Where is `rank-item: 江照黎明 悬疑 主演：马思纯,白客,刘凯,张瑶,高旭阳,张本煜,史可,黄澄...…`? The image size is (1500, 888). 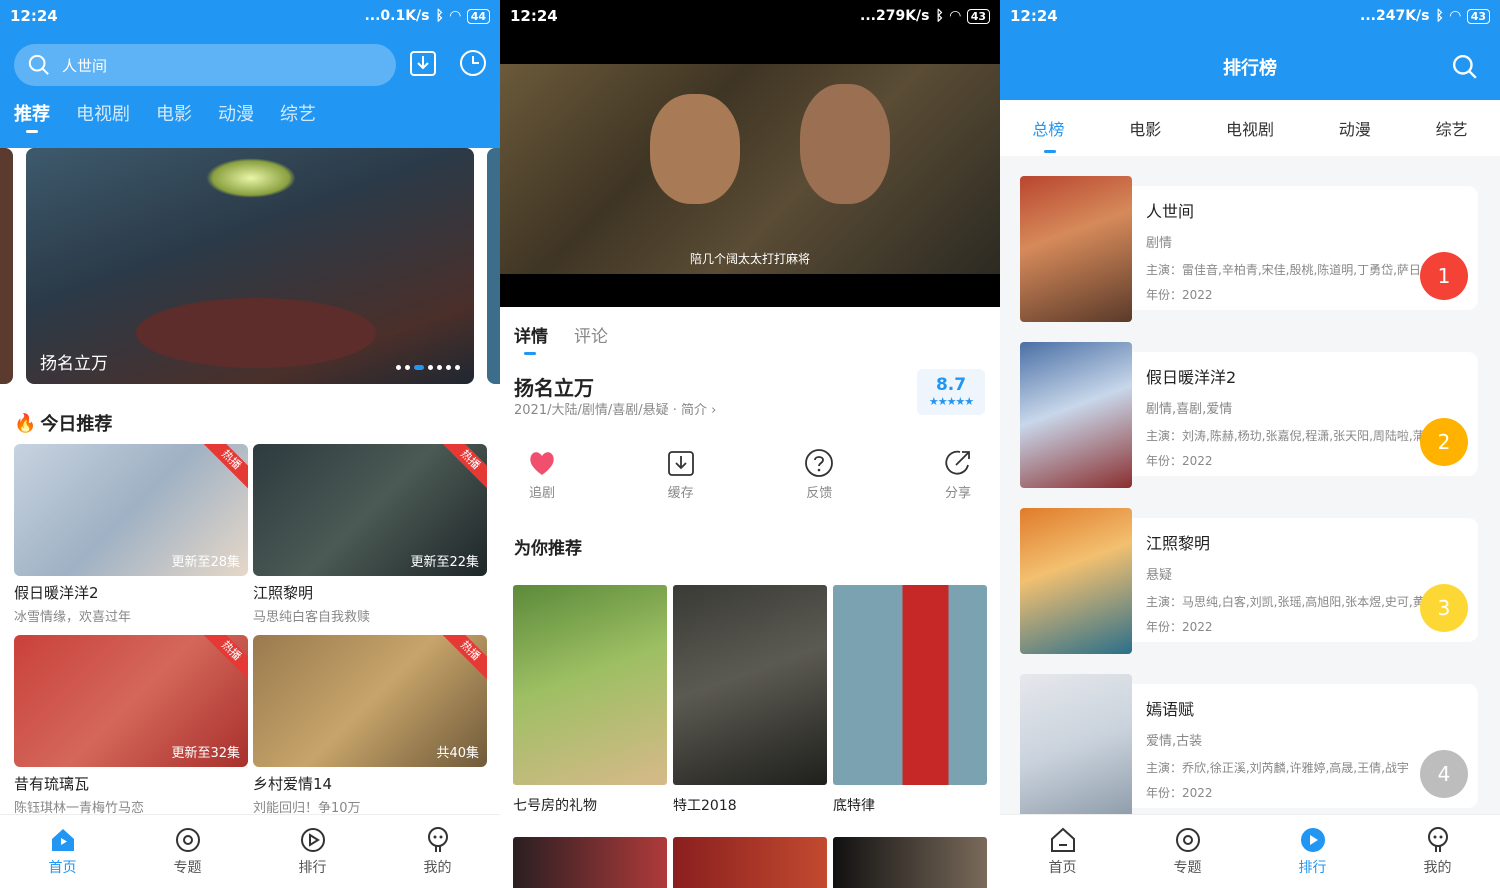
rank-item: 江照黎明 悬疑 主演：马思纯,白客,刘凯,张瑶,高旭阳,张本煜,史可,黄澄...… is located at coordinates (1250, 581).